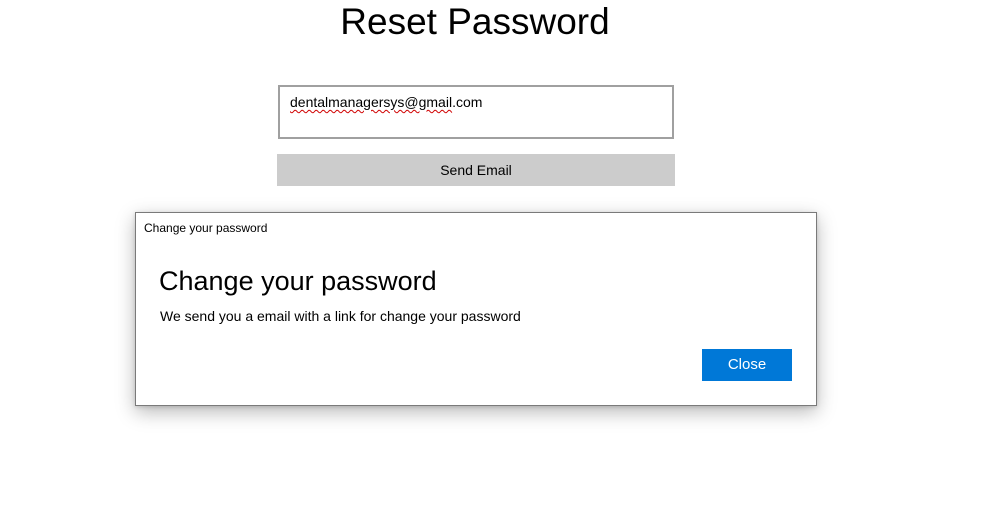 The height and width of the screenshot is (520, 990). Describe the element at coordinates (476, 112) in the screenshot. I see `email-input: dentalmanagersys@gmail.com` at that location.